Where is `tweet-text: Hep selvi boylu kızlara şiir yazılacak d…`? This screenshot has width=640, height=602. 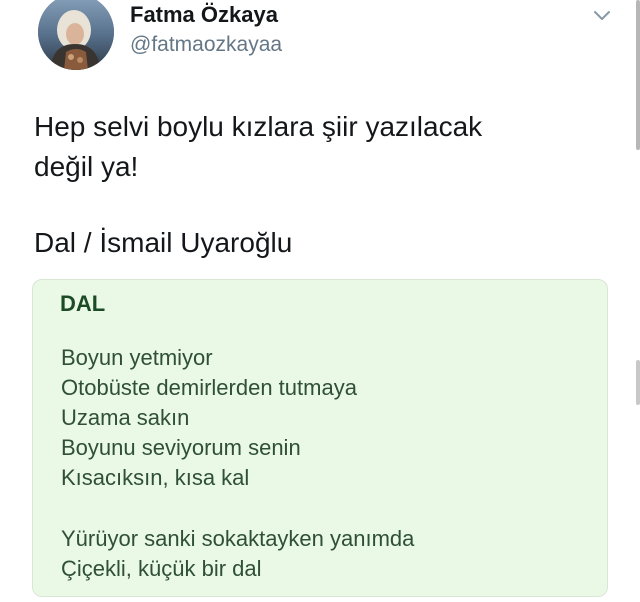 tweet-text: Hep selvi boylu kızlara şiir yazılacak d… is located at coordinates (314, 147).